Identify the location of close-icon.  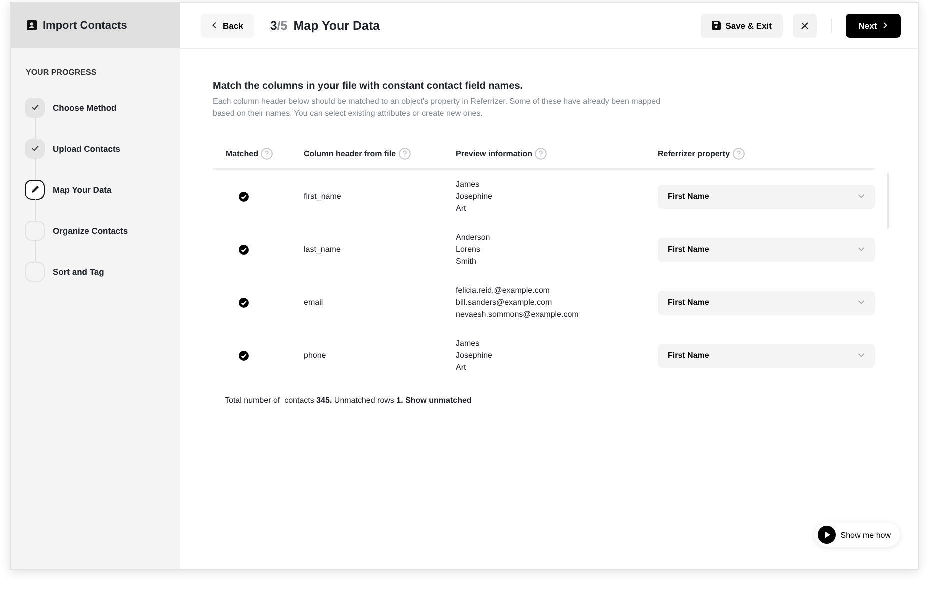
(805, 26).